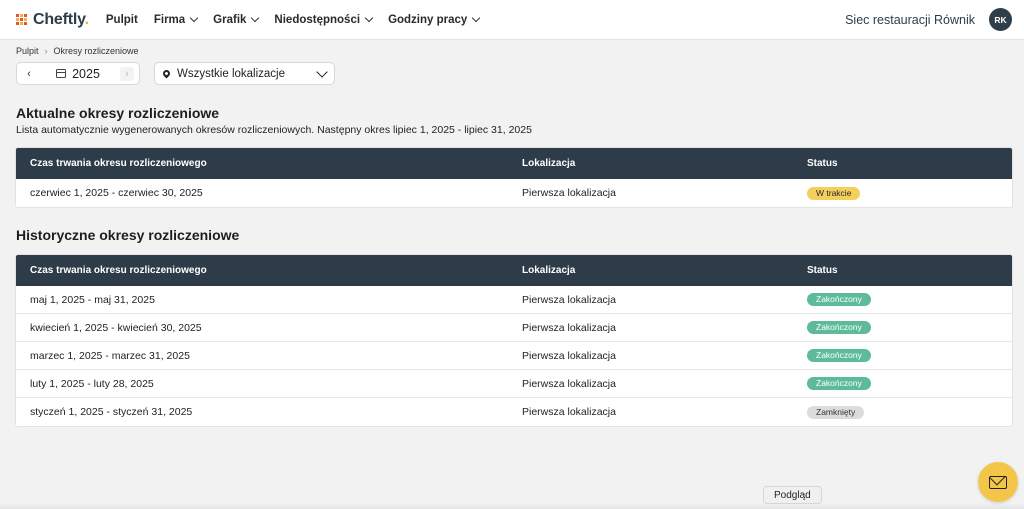 This screenshot has height=509, width=1024. Describe the element at coordinates (110, 355) in the screenshot. I see `period-cell: marzec 1, 2025 - marzec 31, 2025` at that location.